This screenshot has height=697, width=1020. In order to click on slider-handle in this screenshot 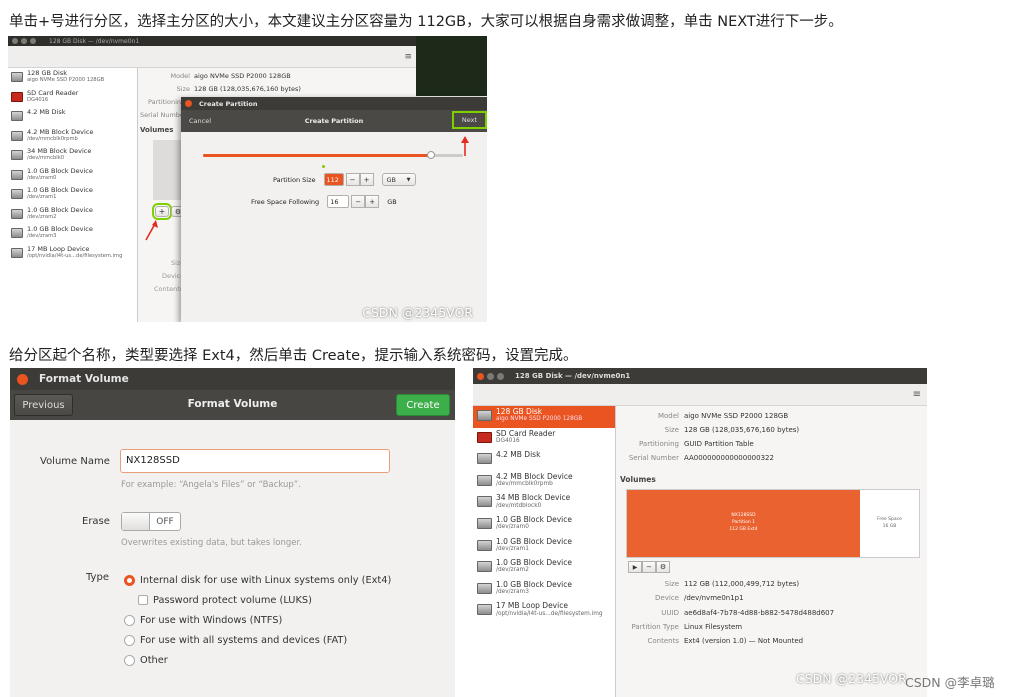, I will do `click(430, 155)`.